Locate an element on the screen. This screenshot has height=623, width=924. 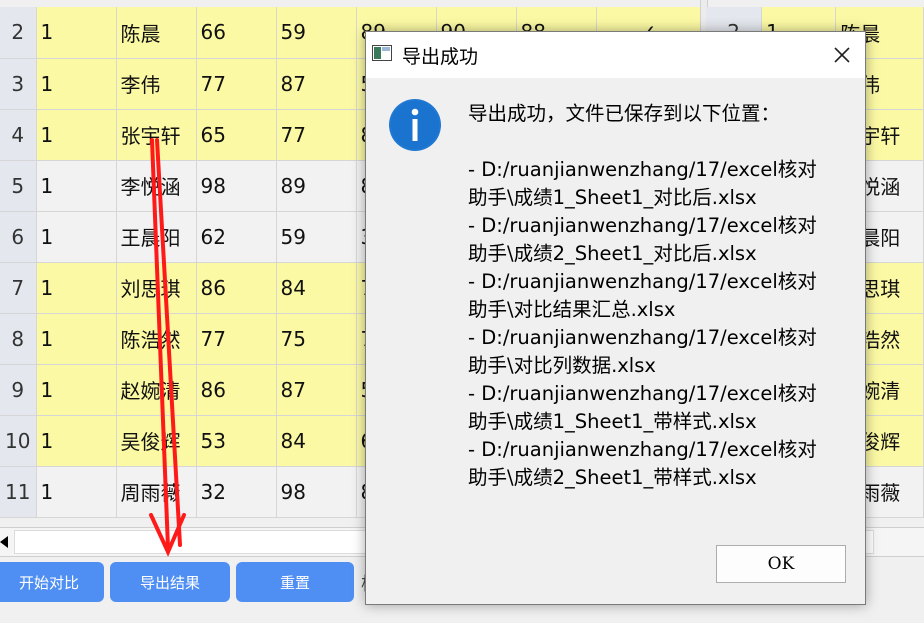
name-cell: 李伟 is located at coordinates (156, 84).